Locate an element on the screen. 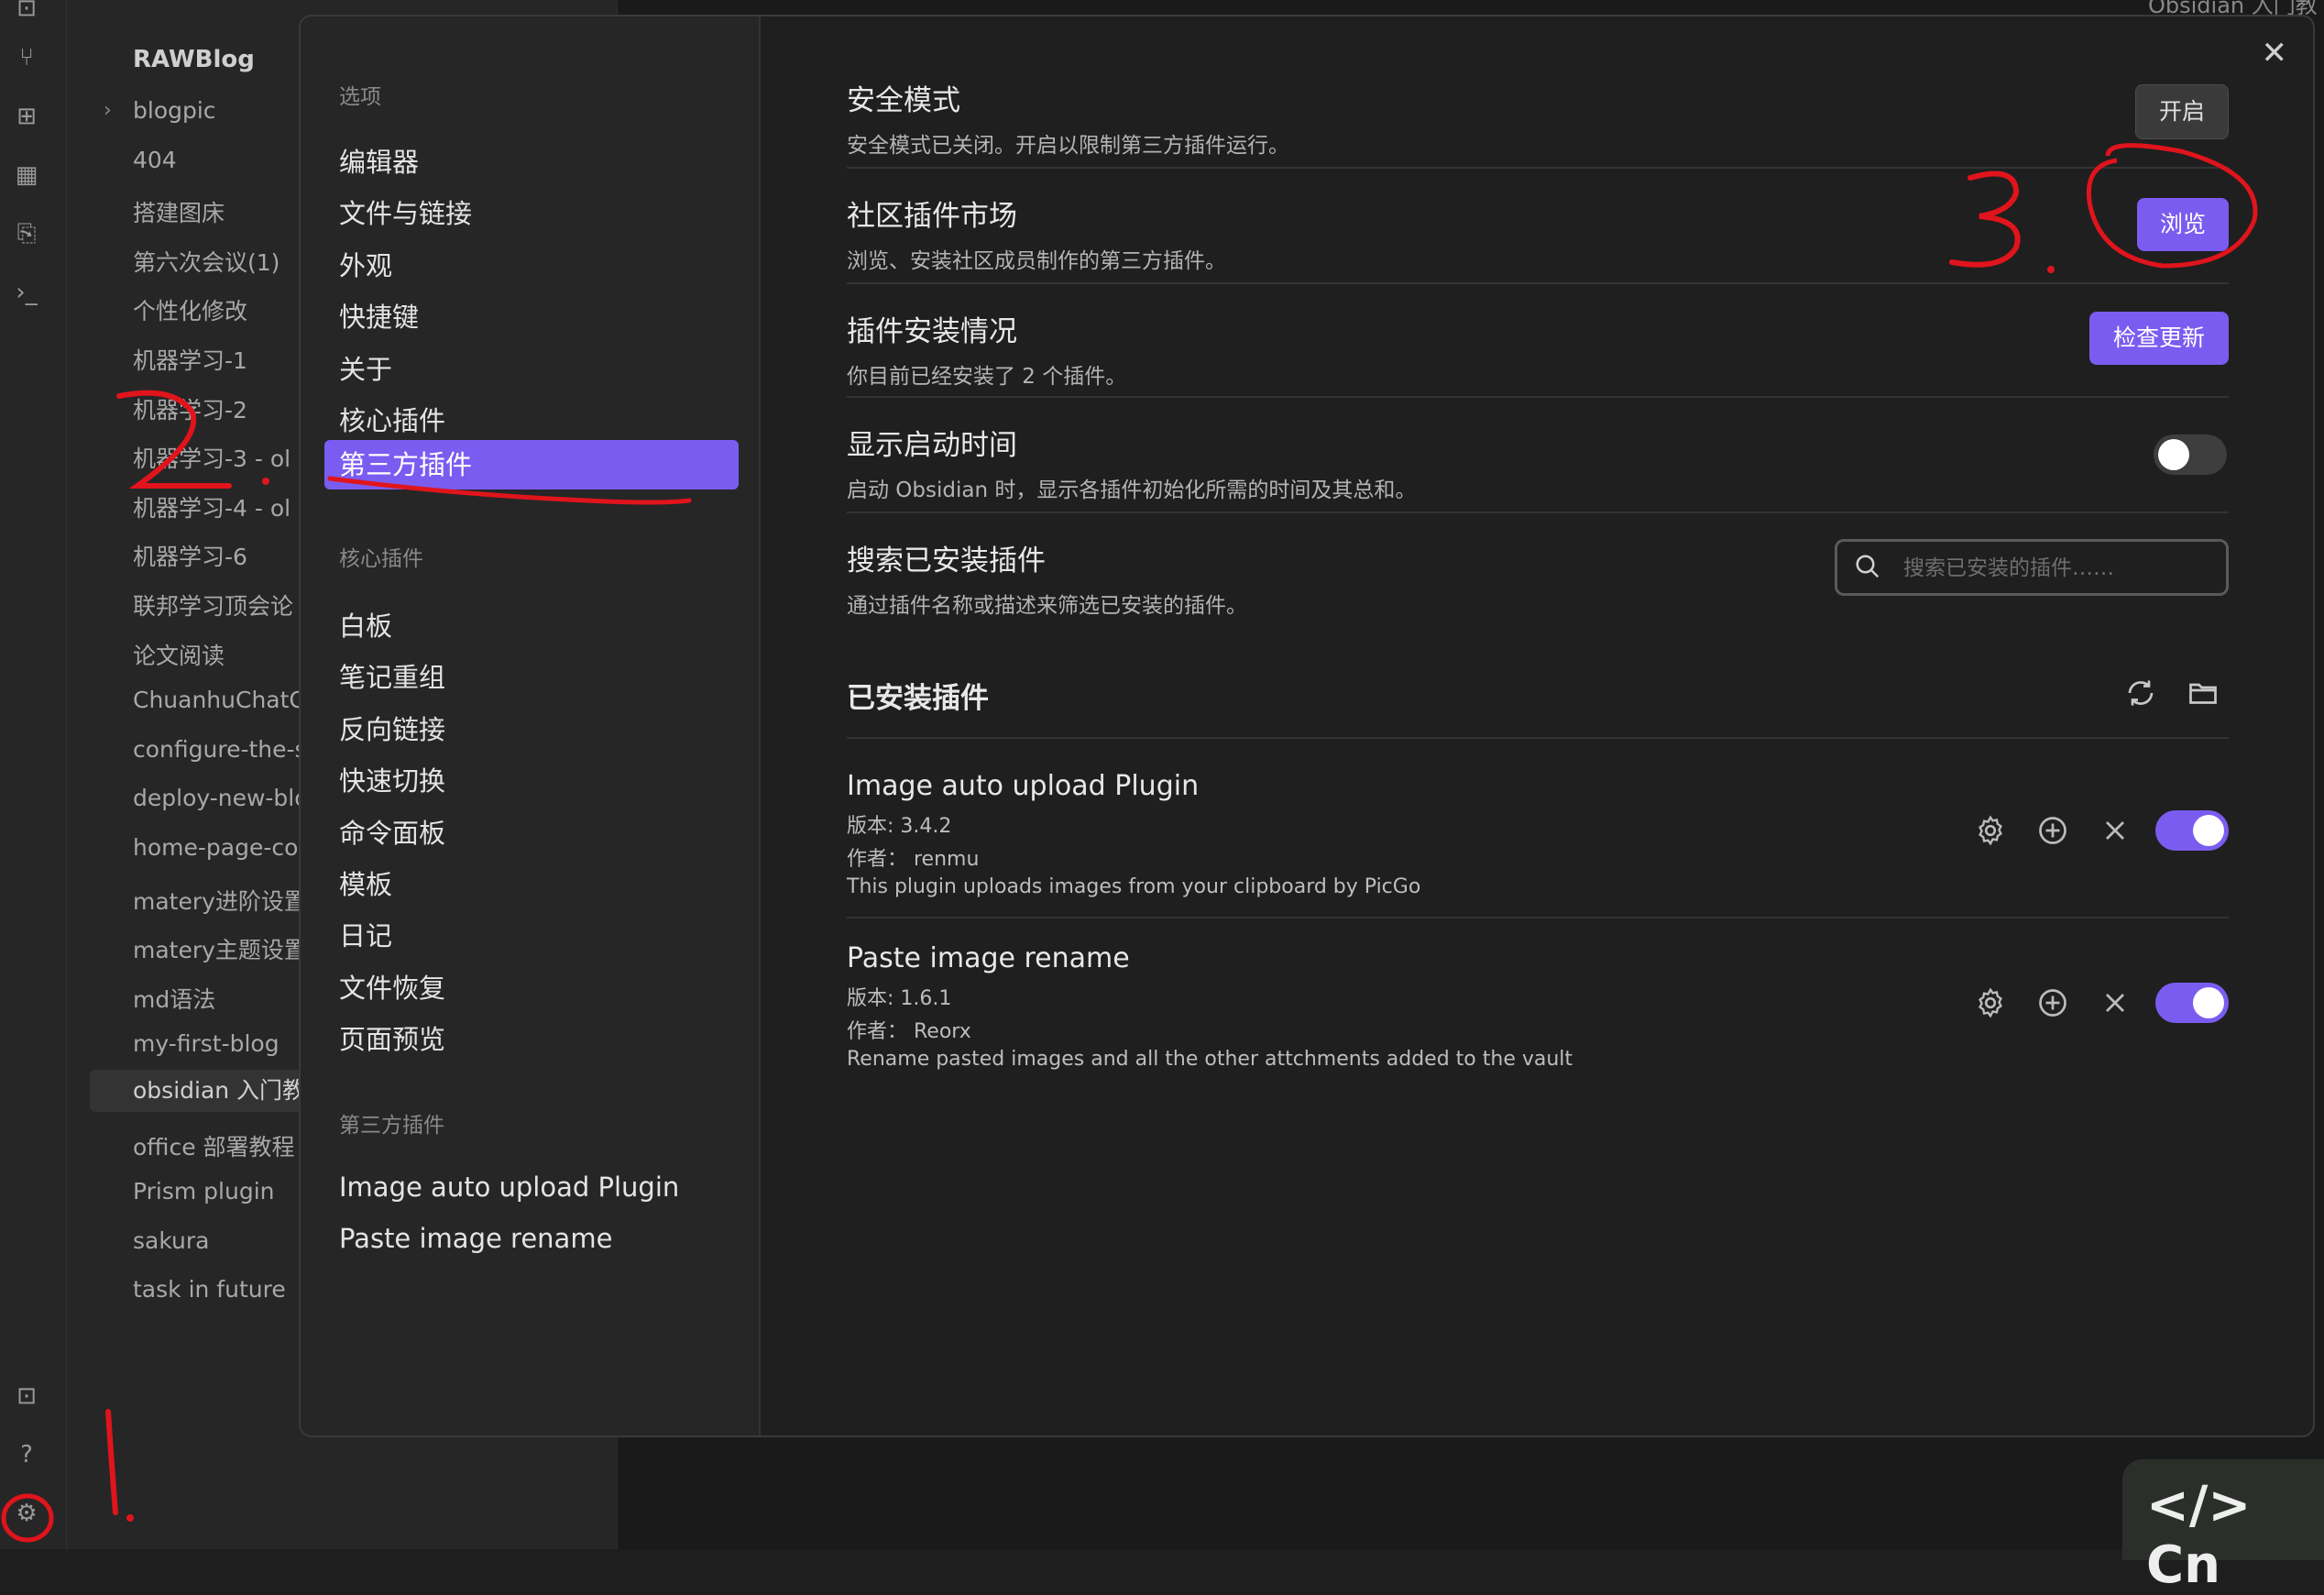 The width and height of the screenshot is (2324, 1595). plugin-name: Image auto upload Plugin is located at coordinates (1023, 786).